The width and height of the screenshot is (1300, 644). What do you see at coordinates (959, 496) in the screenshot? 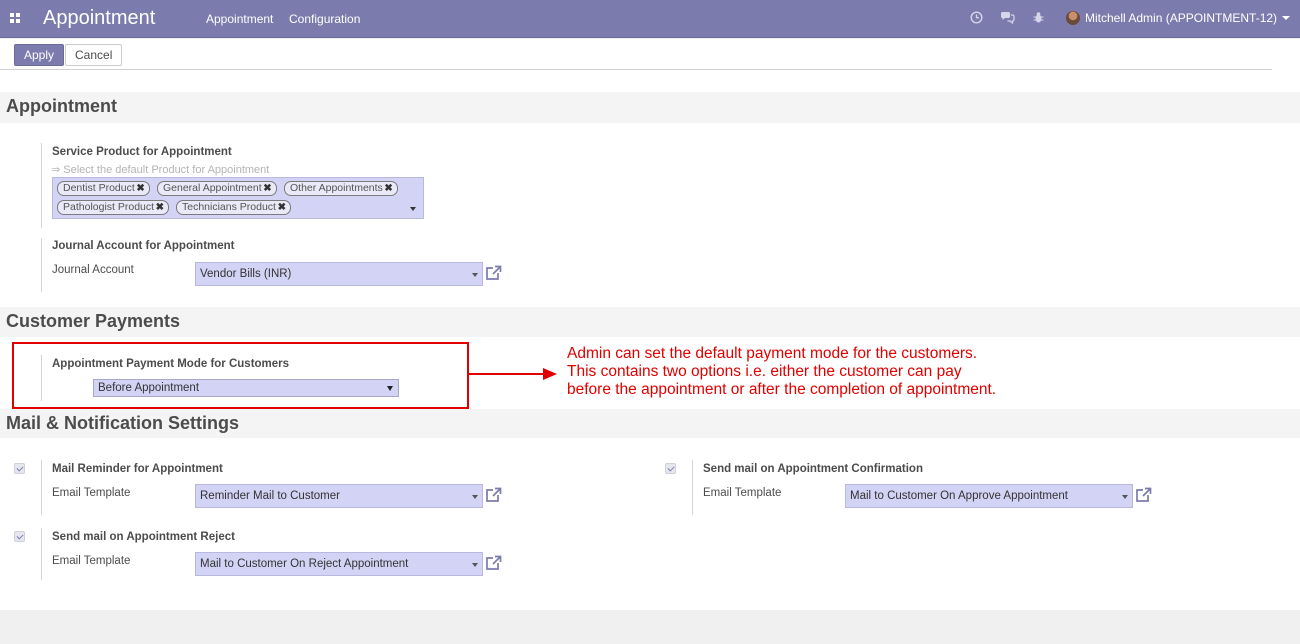
I see `select-value: Mail to Customer On Approve Appointment` at bounding box center [959, 496].